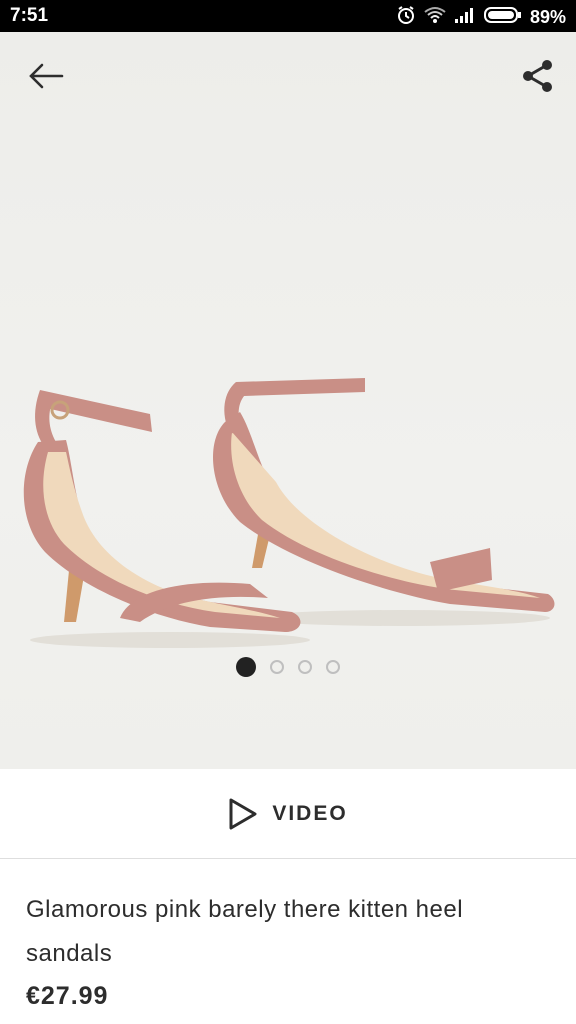 The image size is (576, 1024). I want to click on play-icon, so click(243, 813).